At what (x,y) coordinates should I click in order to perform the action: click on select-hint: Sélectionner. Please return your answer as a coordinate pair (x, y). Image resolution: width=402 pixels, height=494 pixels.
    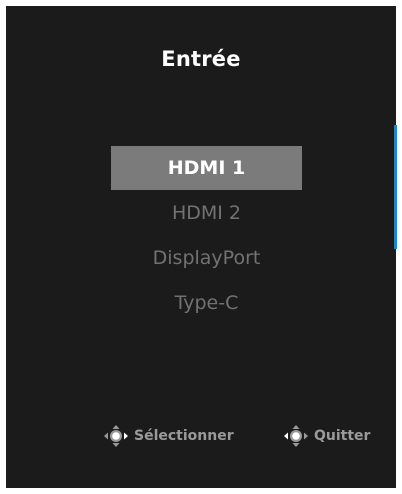
    Looking at the image, I should click on (168, 436).